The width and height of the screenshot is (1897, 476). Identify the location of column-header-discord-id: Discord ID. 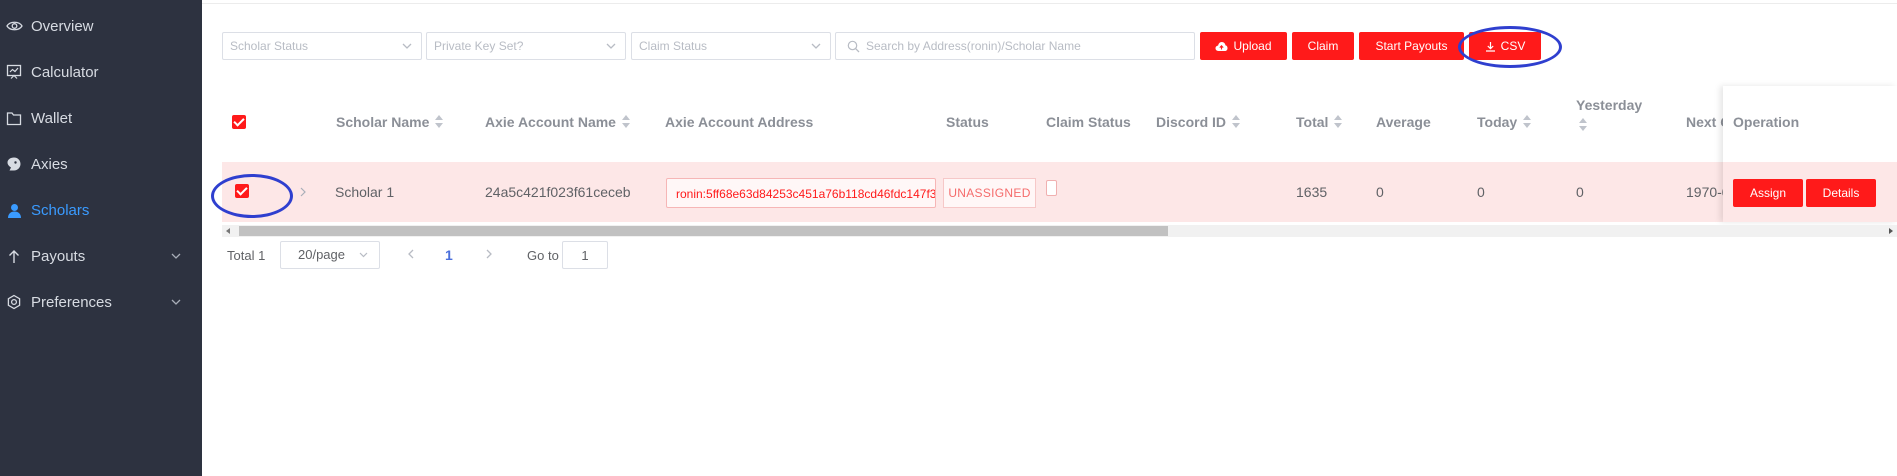
(1198, 122).